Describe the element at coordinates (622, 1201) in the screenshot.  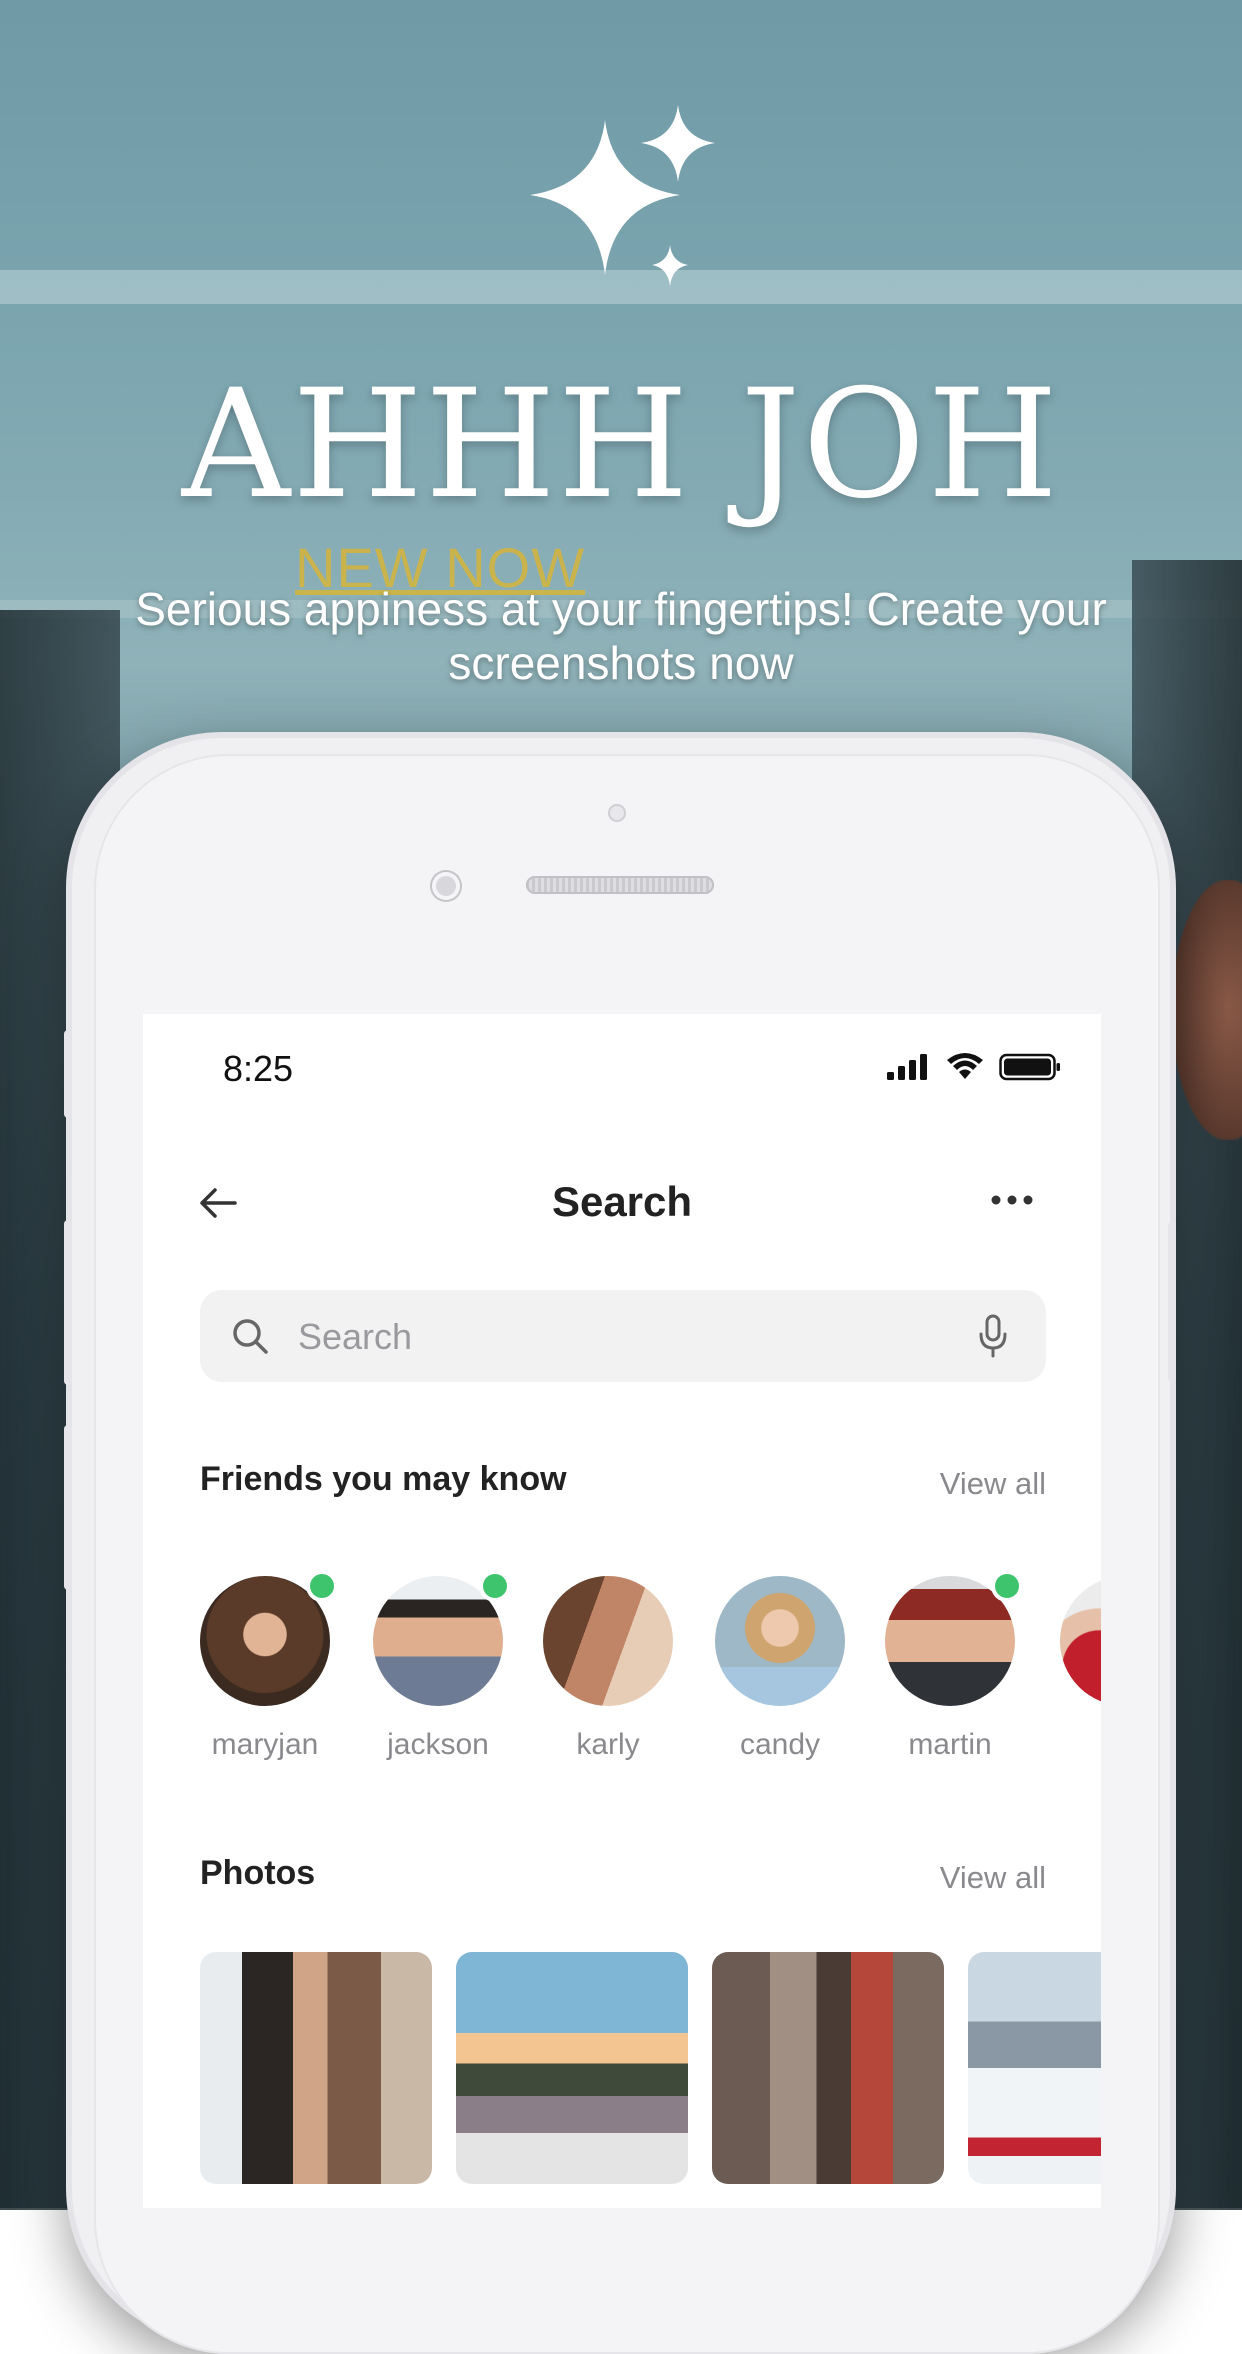
I see `page-title: Search` at that location.